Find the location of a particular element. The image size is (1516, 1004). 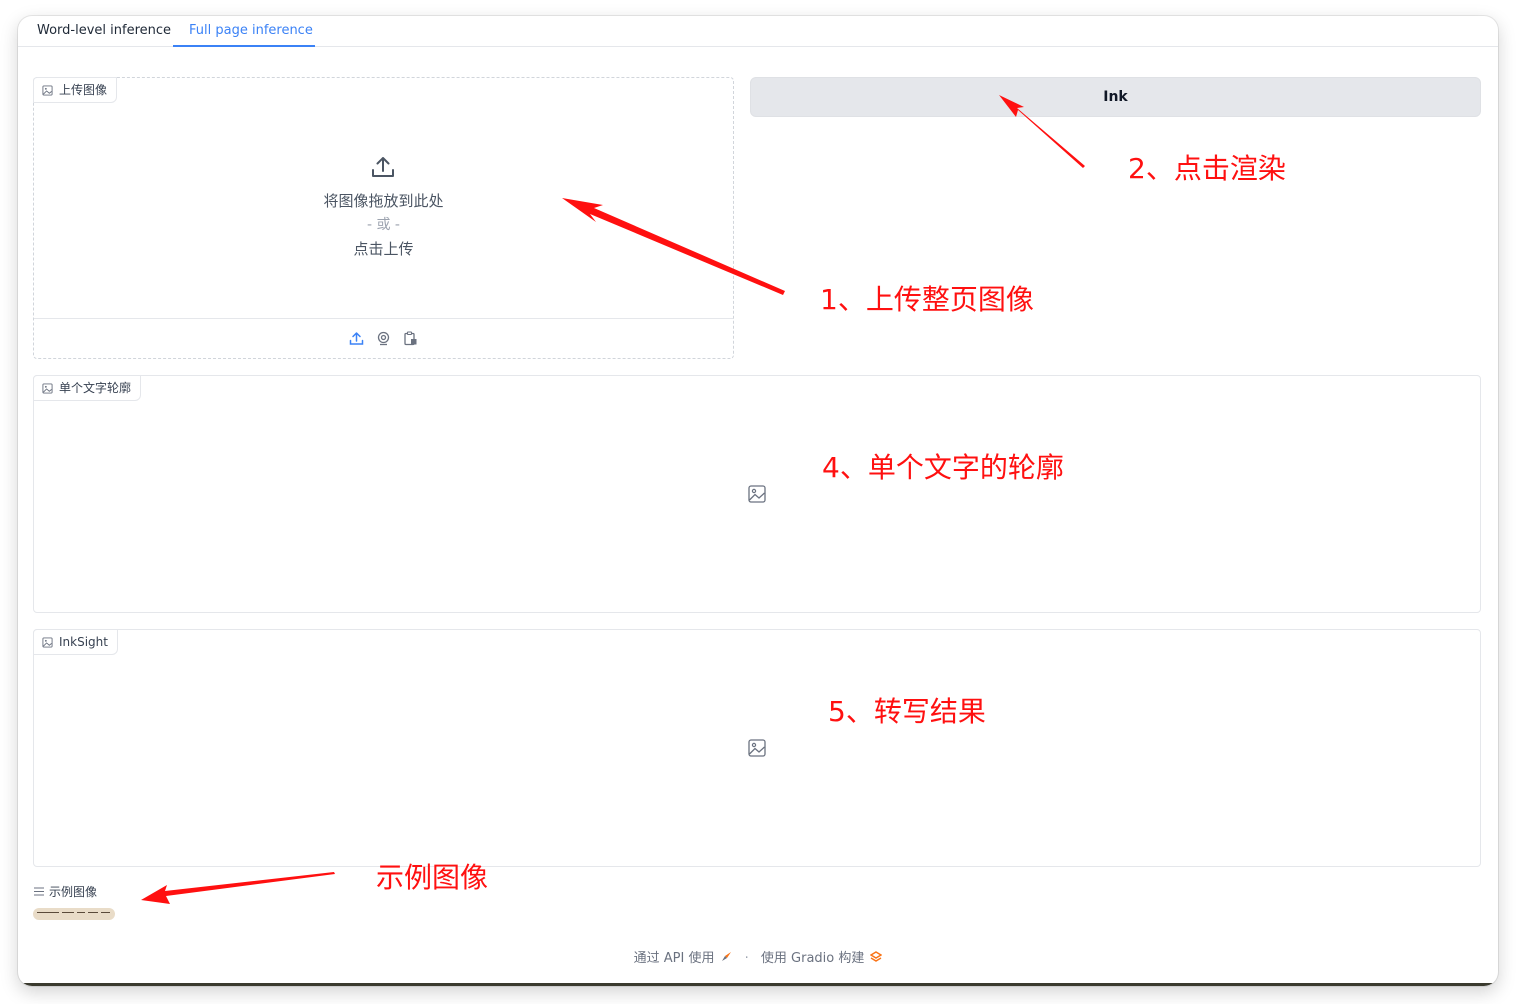

upload-source-button is located at coordinates (356, 338).